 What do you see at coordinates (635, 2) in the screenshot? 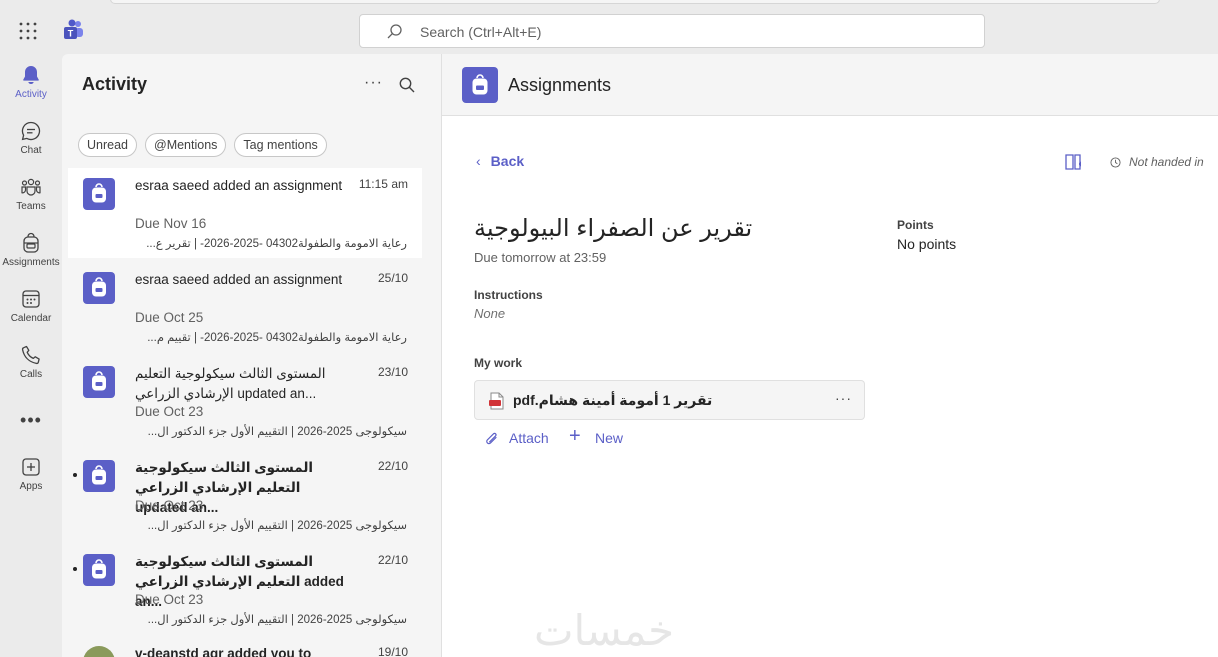
I see `browser-strip` at bounding box center [635, 2].